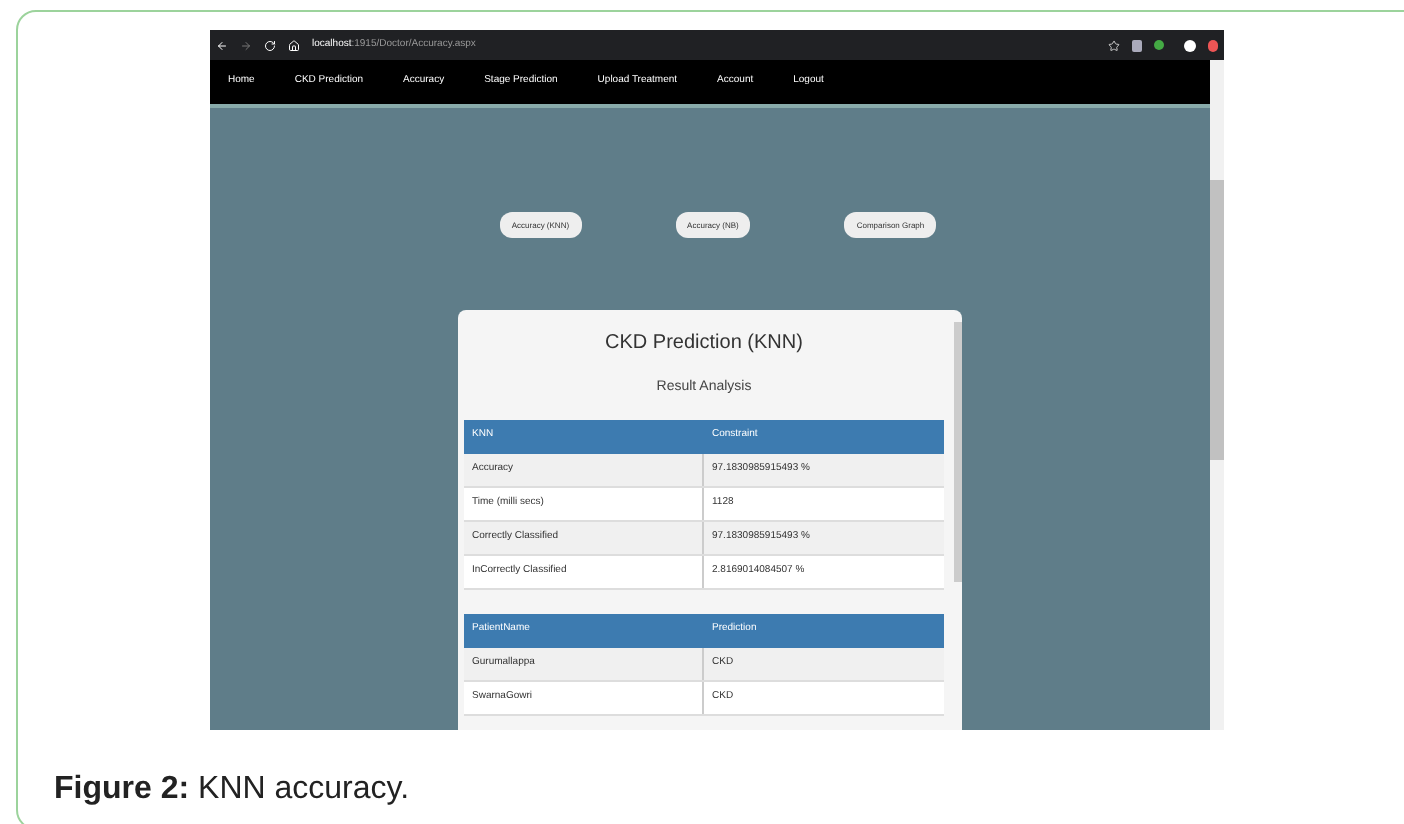 The height and width of the screenshot is (824, 1404). Describe the element at coordinates (232, 790) in the screenshot. I see `figure-caption: Figure 2: KNN accuracy.` at that location.